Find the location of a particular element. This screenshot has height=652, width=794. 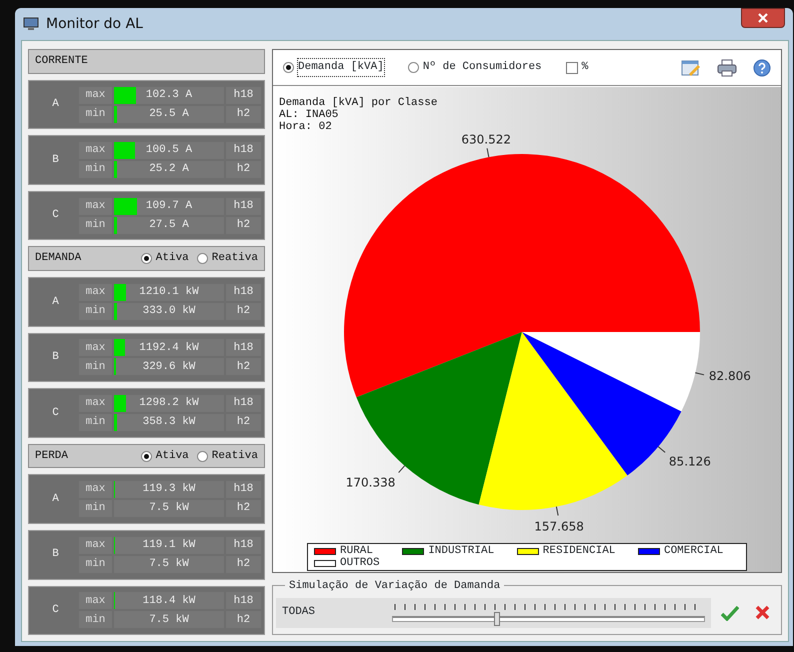

value-text: 358.3 kW is located at coordinates (169, 422).